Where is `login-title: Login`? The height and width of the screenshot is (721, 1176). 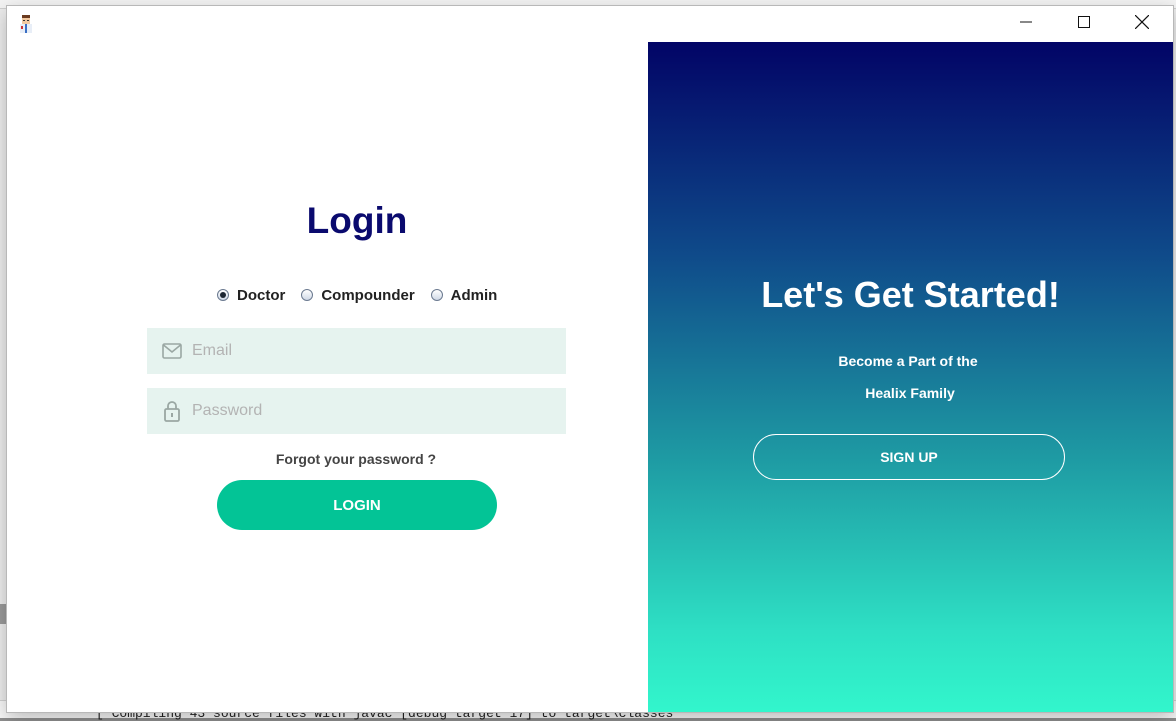
login-title: Login is located at coordinates (357, 220).